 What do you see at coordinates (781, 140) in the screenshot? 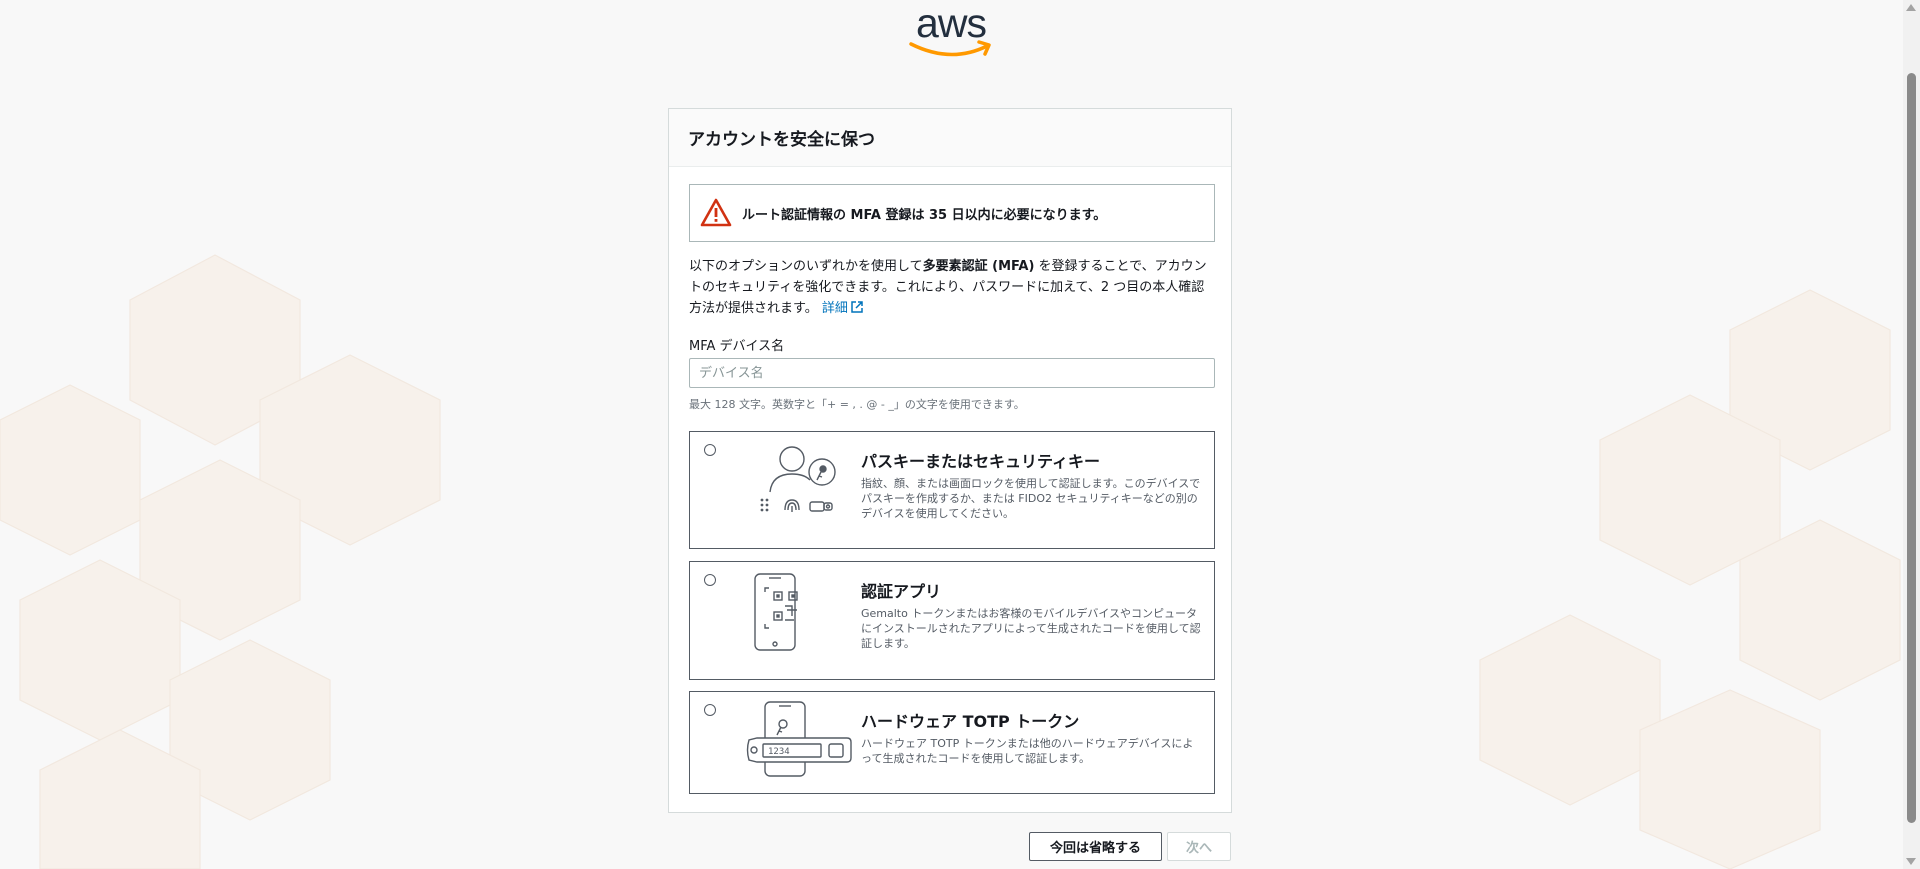
I see `card-title: アカウントを安全に保つ` at bounding box center [781, 140].